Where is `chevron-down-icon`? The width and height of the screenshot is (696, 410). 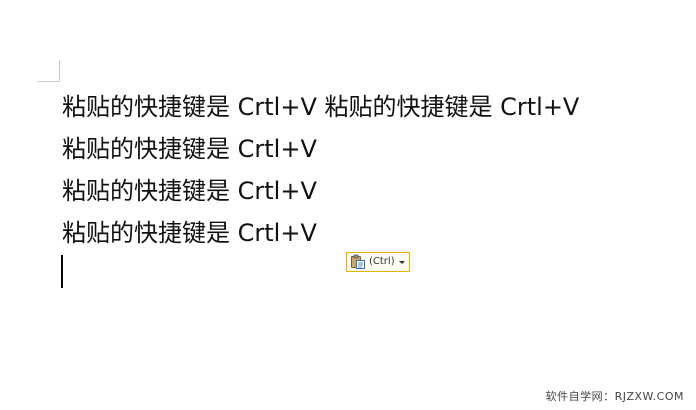
chevron-down-icon is located at coordinates (401, 262).